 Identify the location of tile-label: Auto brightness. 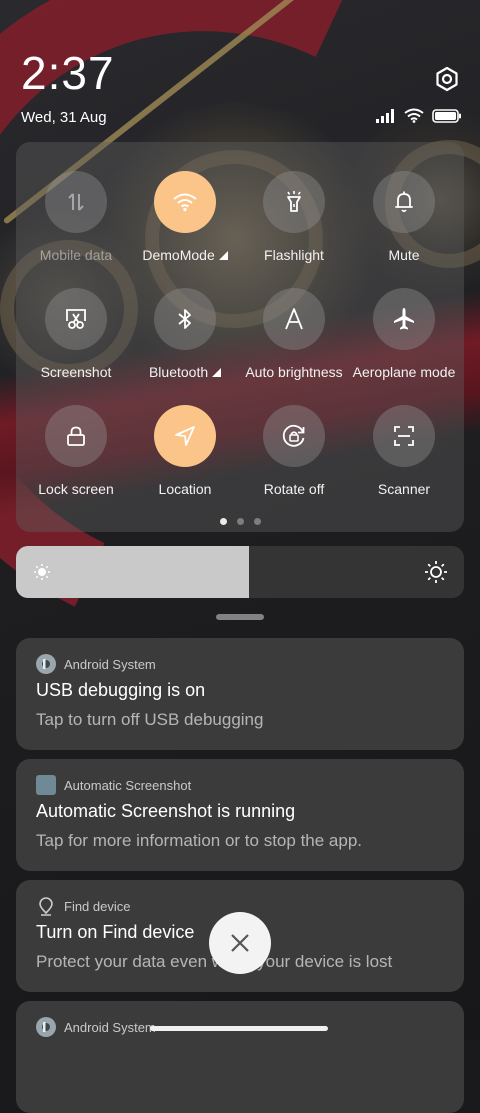
(294, 372).